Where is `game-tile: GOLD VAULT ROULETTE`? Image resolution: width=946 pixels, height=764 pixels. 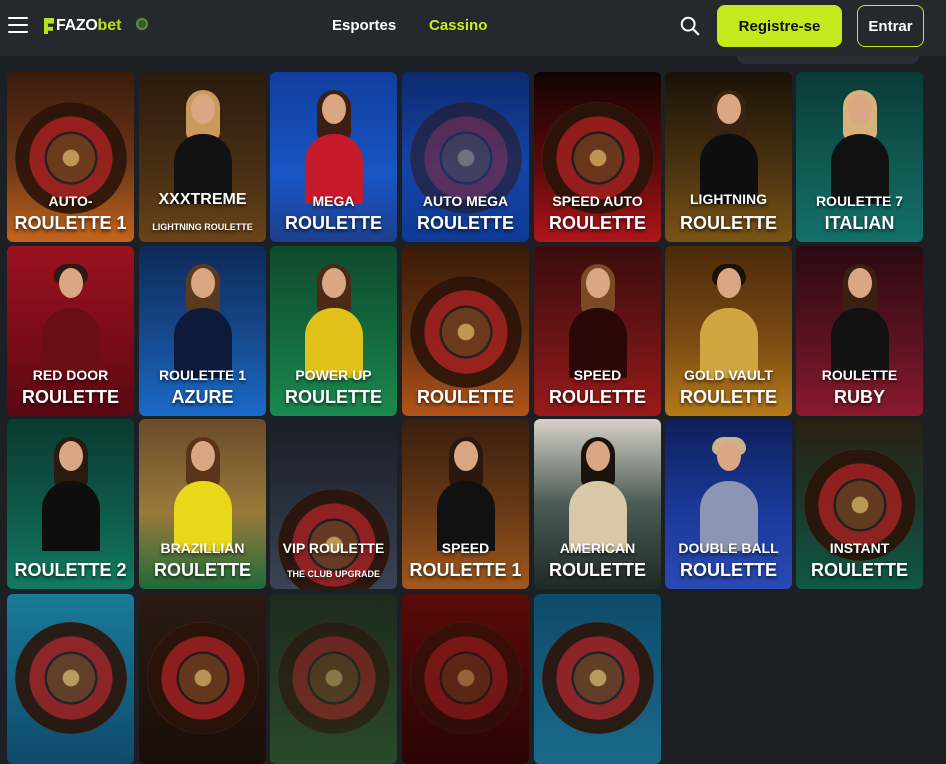
game-tile: GOLD VAULT ROULETTE is located at coordinates (728, 331).